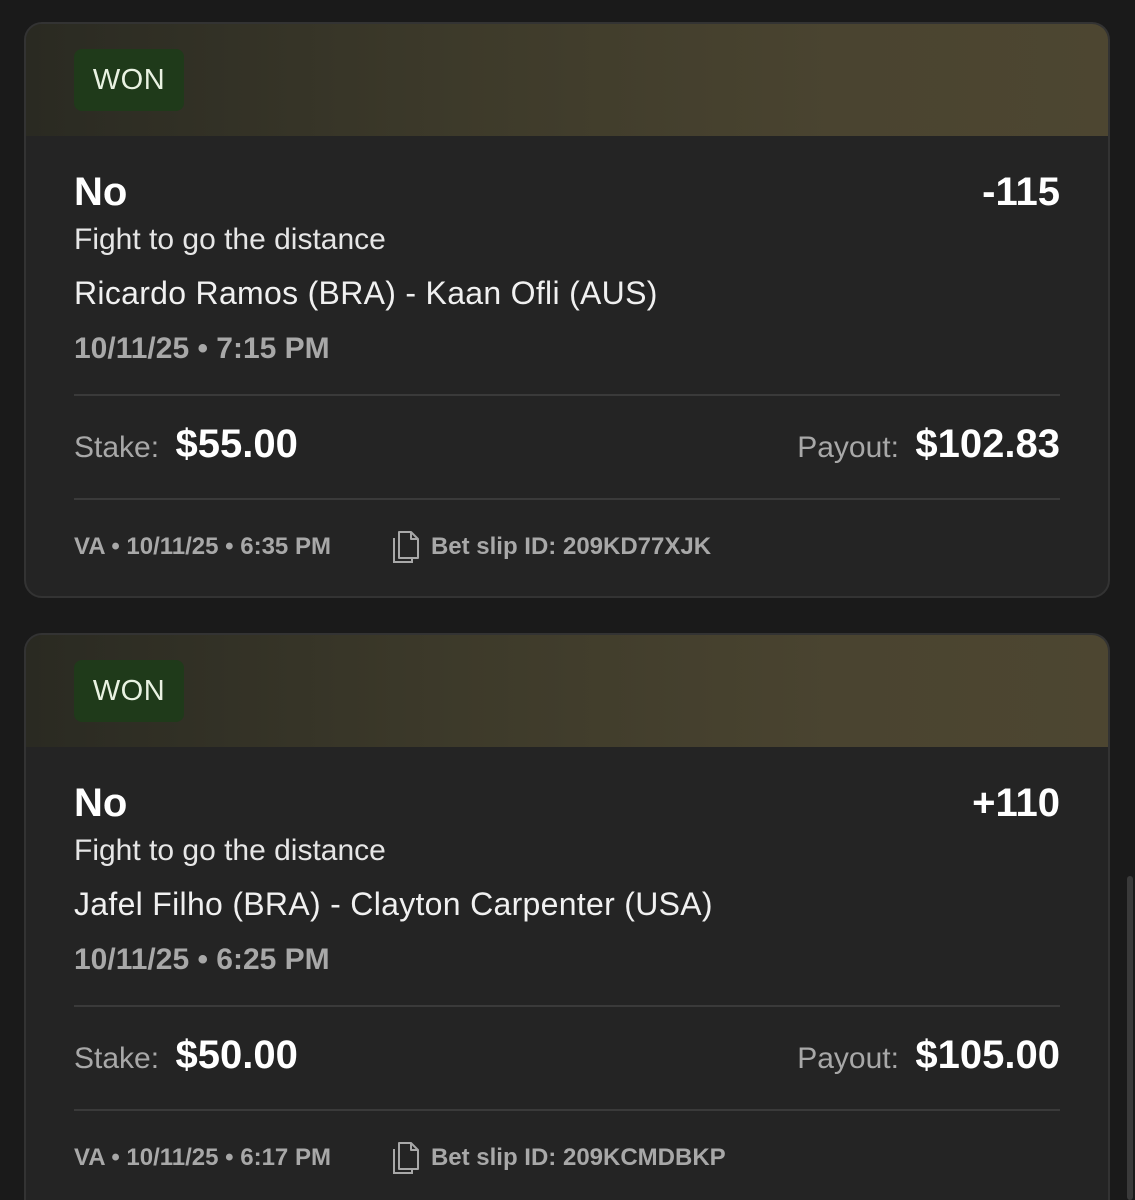 This screenshot has height=1200, width=1135. I want to click on payout-value: $105.00, so click(987, 1055).